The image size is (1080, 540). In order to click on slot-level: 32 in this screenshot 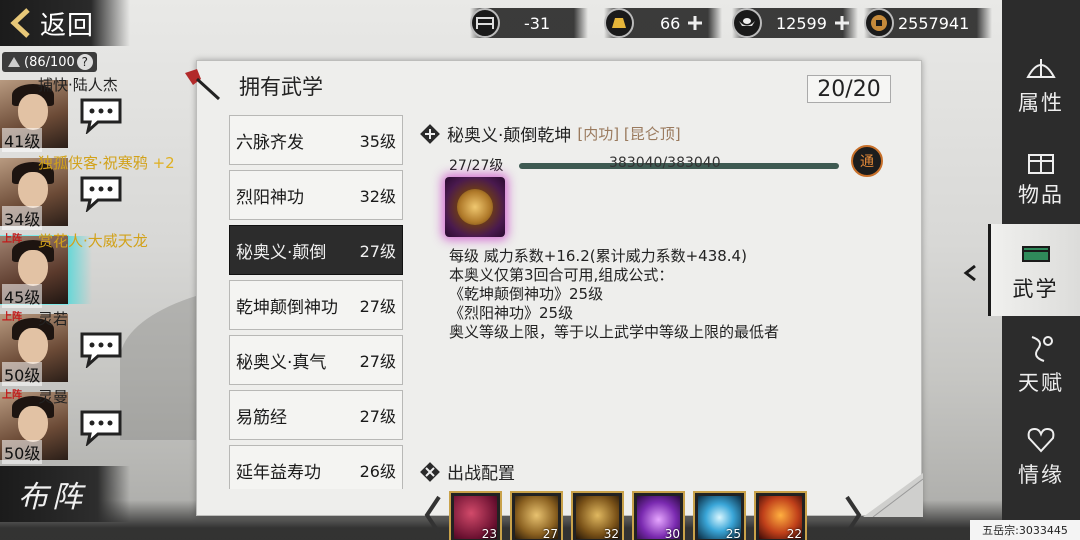, I will do `click(611, 533)`.